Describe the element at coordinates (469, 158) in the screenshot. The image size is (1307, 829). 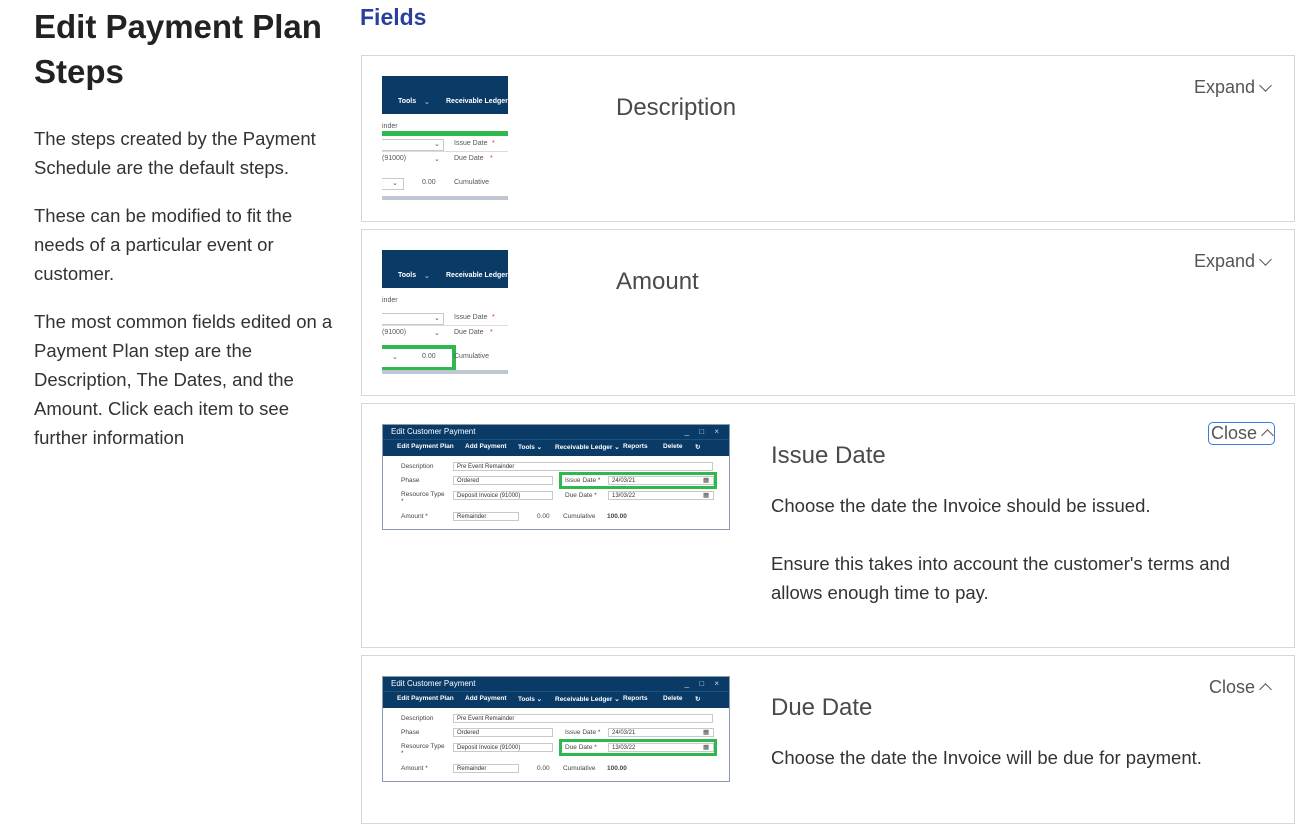
I see `thumbnail-label: Due Date` at that location.